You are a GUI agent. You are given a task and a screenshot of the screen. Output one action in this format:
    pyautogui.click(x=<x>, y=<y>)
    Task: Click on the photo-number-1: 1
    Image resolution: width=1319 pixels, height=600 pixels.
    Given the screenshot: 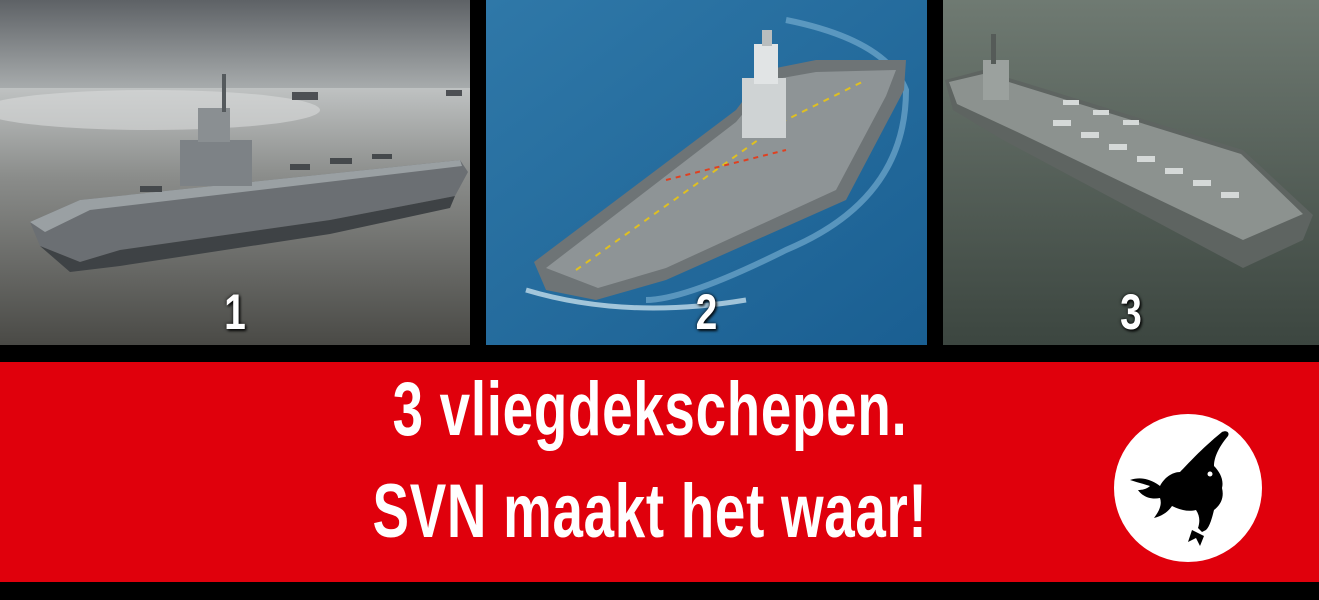 What is the action you would take?
    pyautogui.click(x=235, y=312)
    